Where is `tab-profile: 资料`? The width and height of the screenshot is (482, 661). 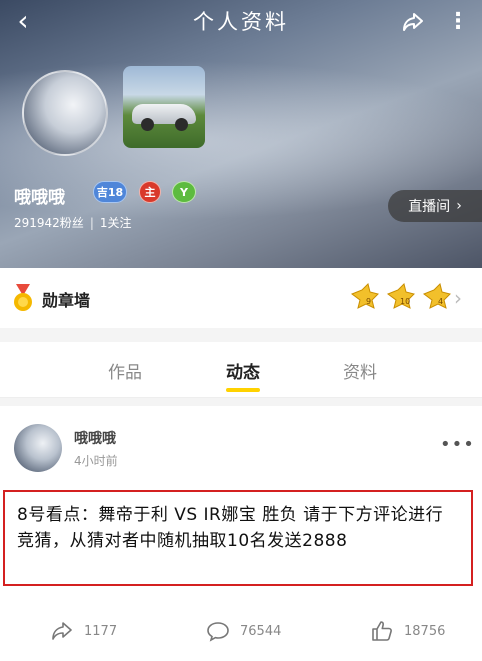 tab-profile: 资料 is located at coordinates (360, 370).